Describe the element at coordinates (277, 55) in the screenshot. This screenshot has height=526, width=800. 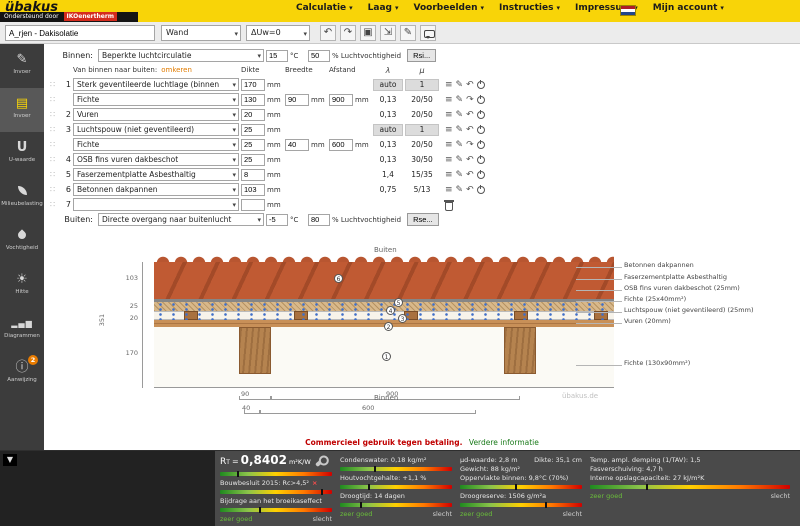
I see `binnen-temp-input` at that location.